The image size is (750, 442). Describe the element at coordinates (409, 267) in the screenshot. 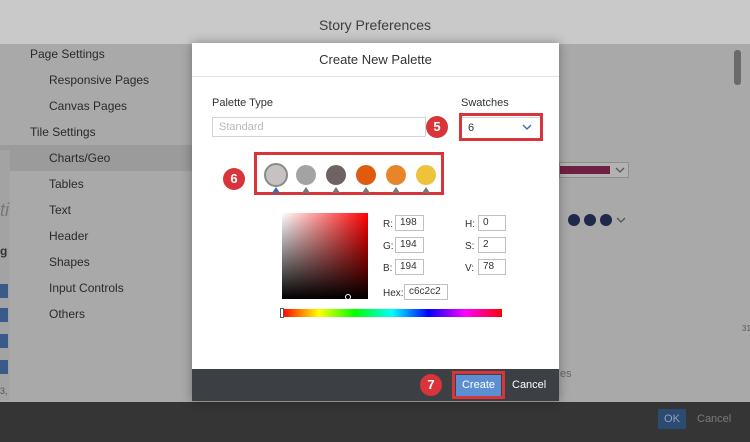

I see `b-input: 194` at that location.